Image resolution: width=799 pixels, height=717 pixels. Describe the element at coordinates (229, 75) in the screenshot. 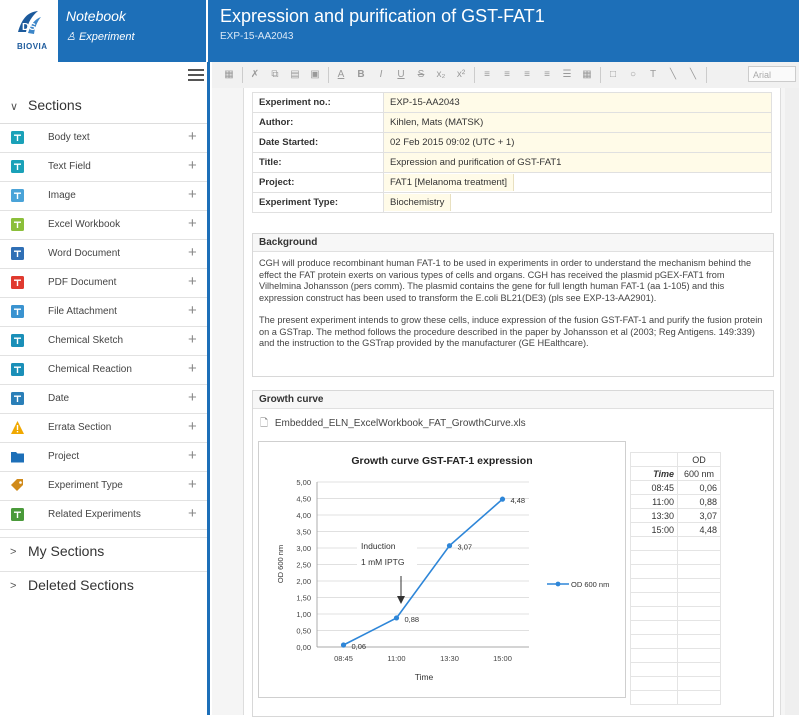

I see `save-icon: ▦` at that location.